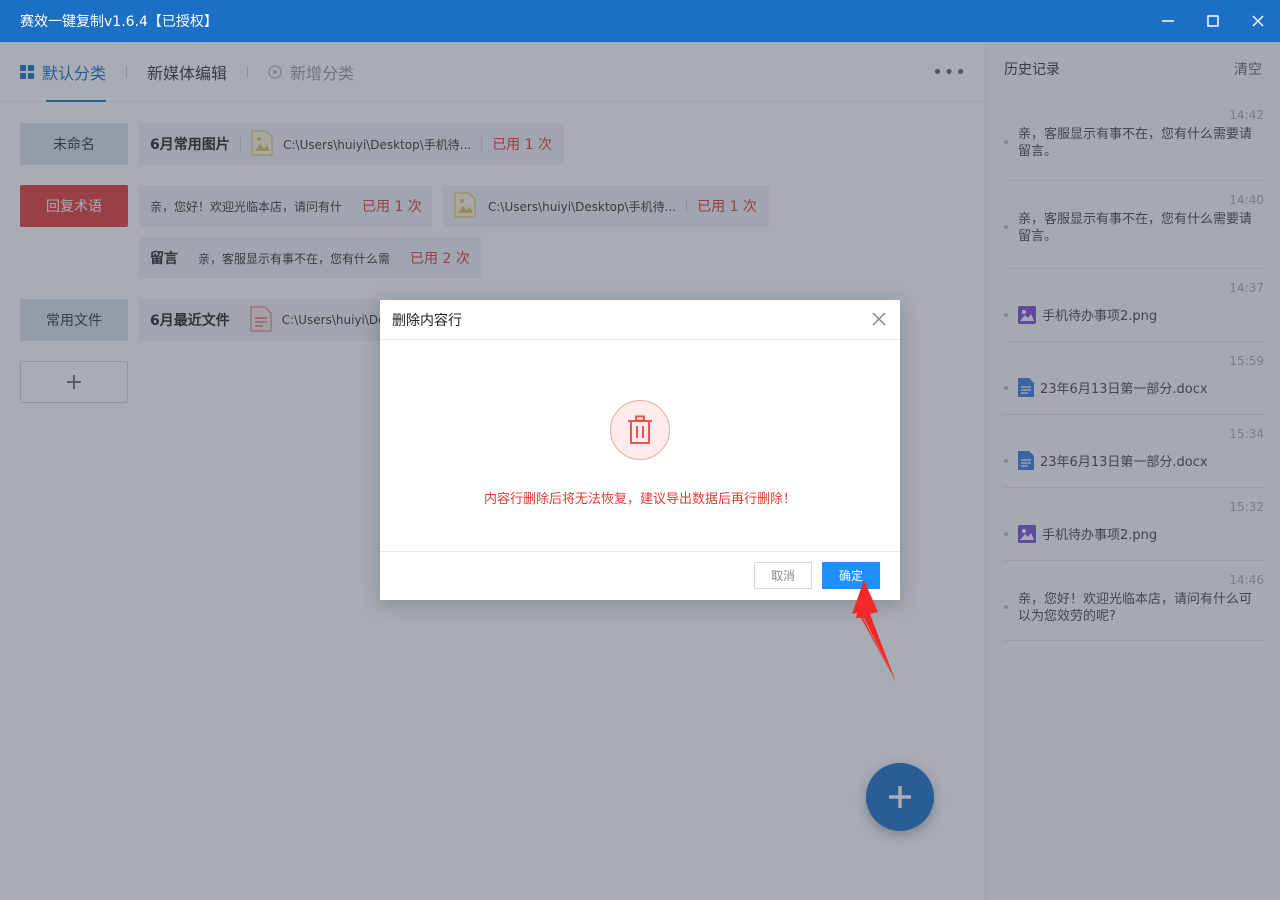  I want to click on trash-icon, so click(640, 430).